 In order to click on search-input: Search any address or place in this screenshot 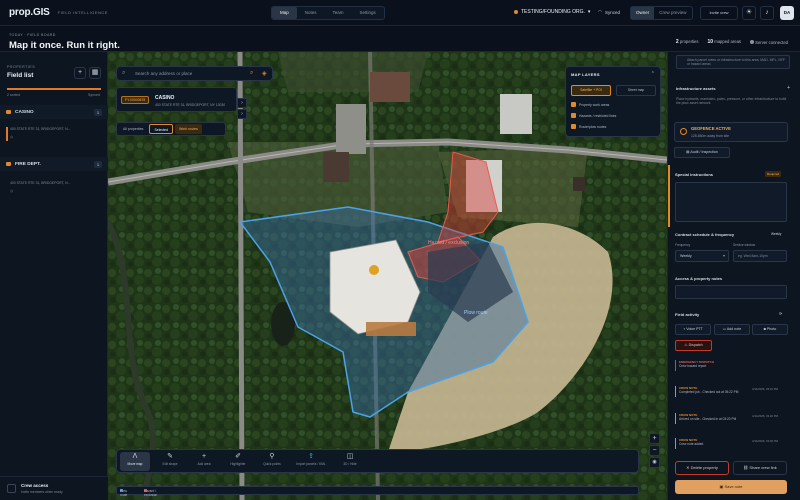, I will do `click(163, 73)`.